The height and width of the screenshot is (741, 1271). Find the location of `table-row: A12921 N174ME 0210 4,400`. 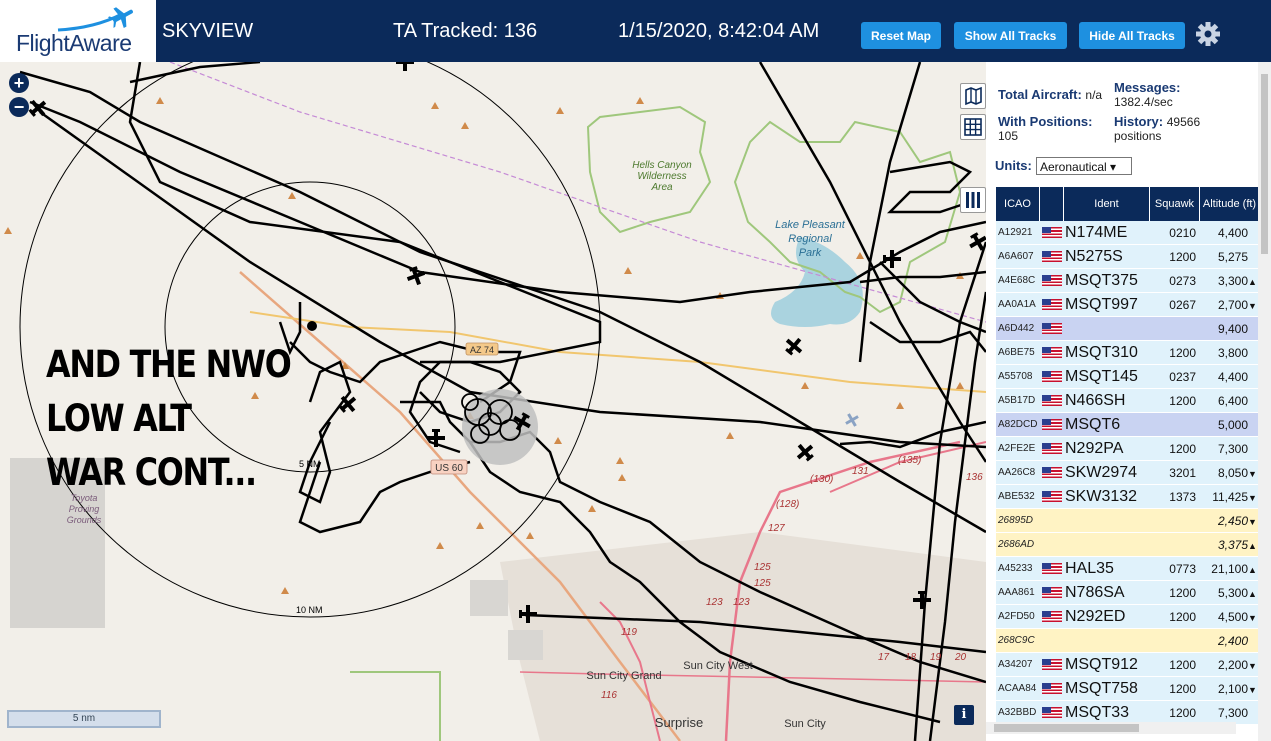

table-row: A12921 N174ME 0210 4,400 is located at coordinates (1128, 233).